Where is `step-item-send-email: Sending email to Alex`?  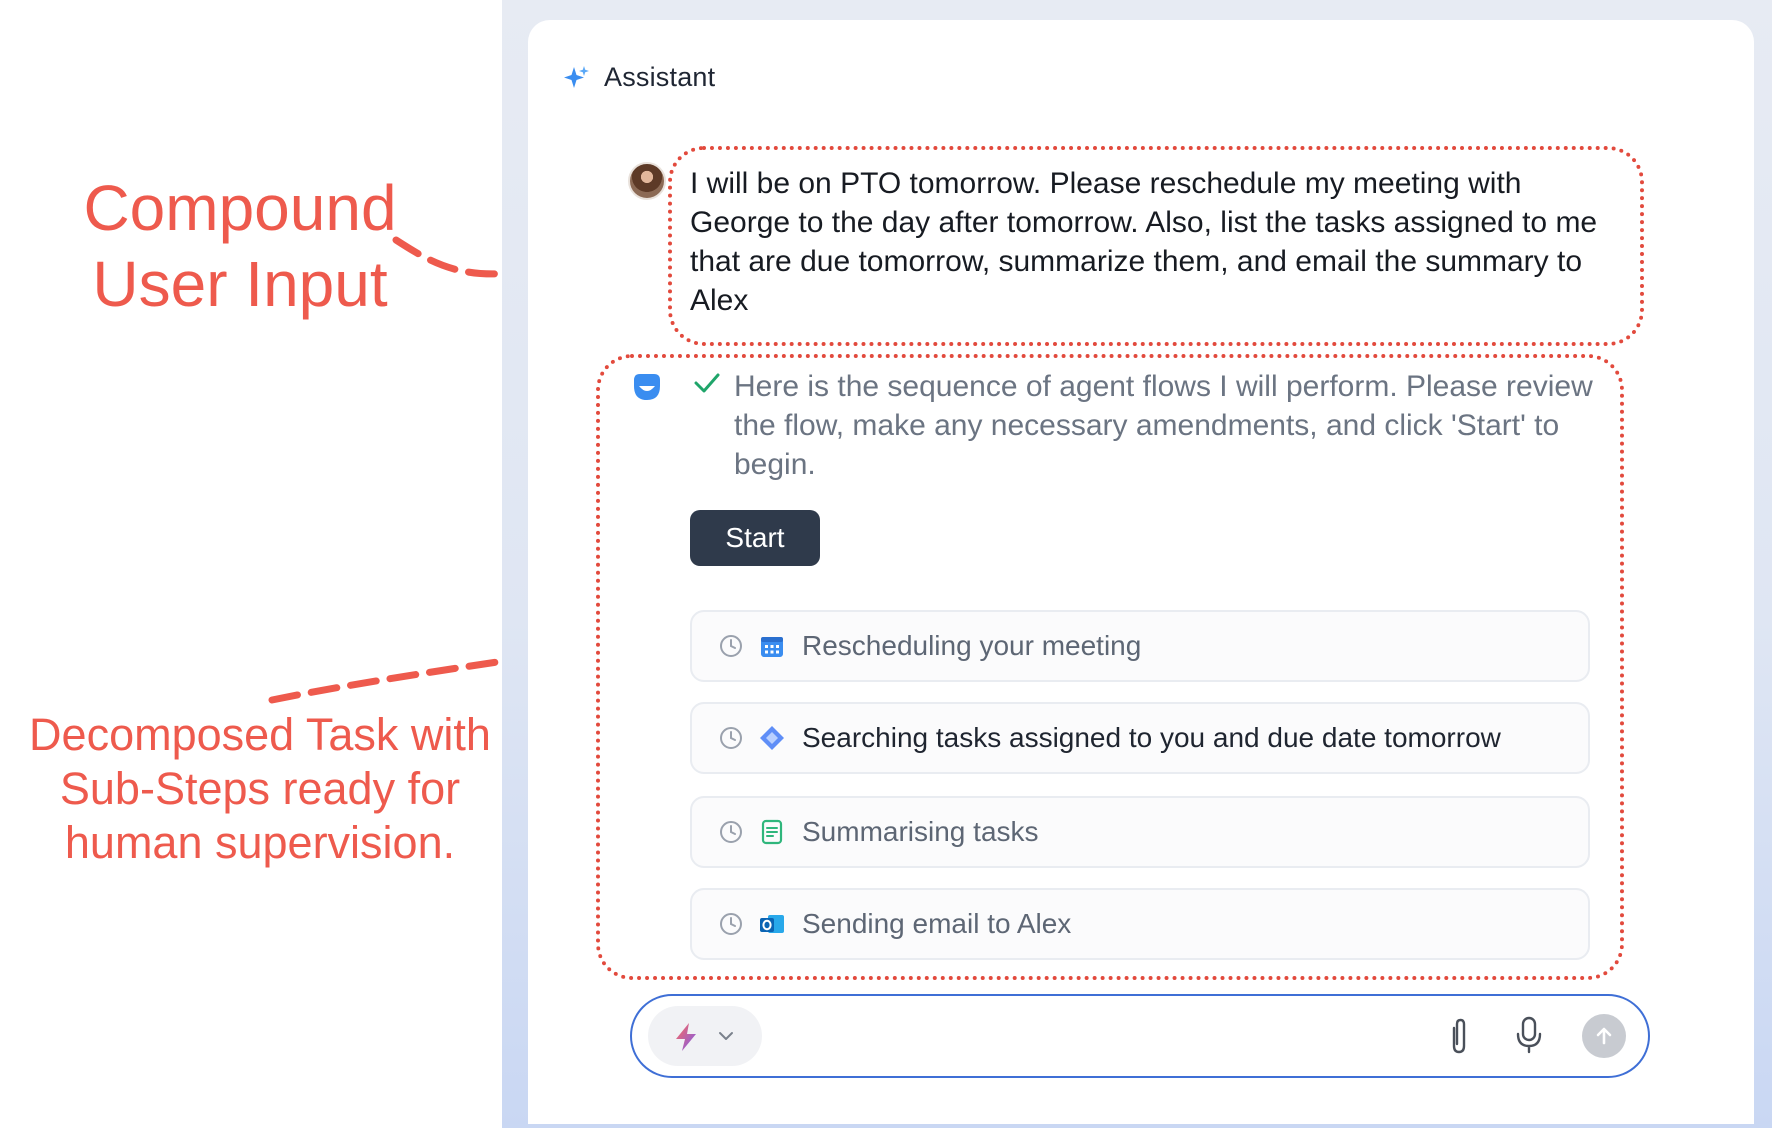
step-item-send-email: Sending email to Alex is located at coordinates (1140, 924).